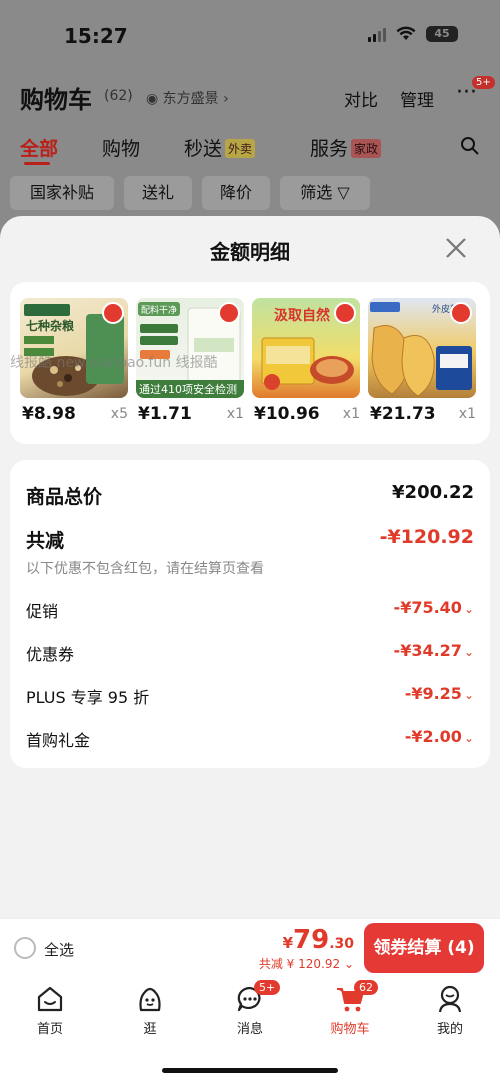  Describe the element at coordinates (150, 1029) in the screenshot. I see `nav-label: 逛` at that location.